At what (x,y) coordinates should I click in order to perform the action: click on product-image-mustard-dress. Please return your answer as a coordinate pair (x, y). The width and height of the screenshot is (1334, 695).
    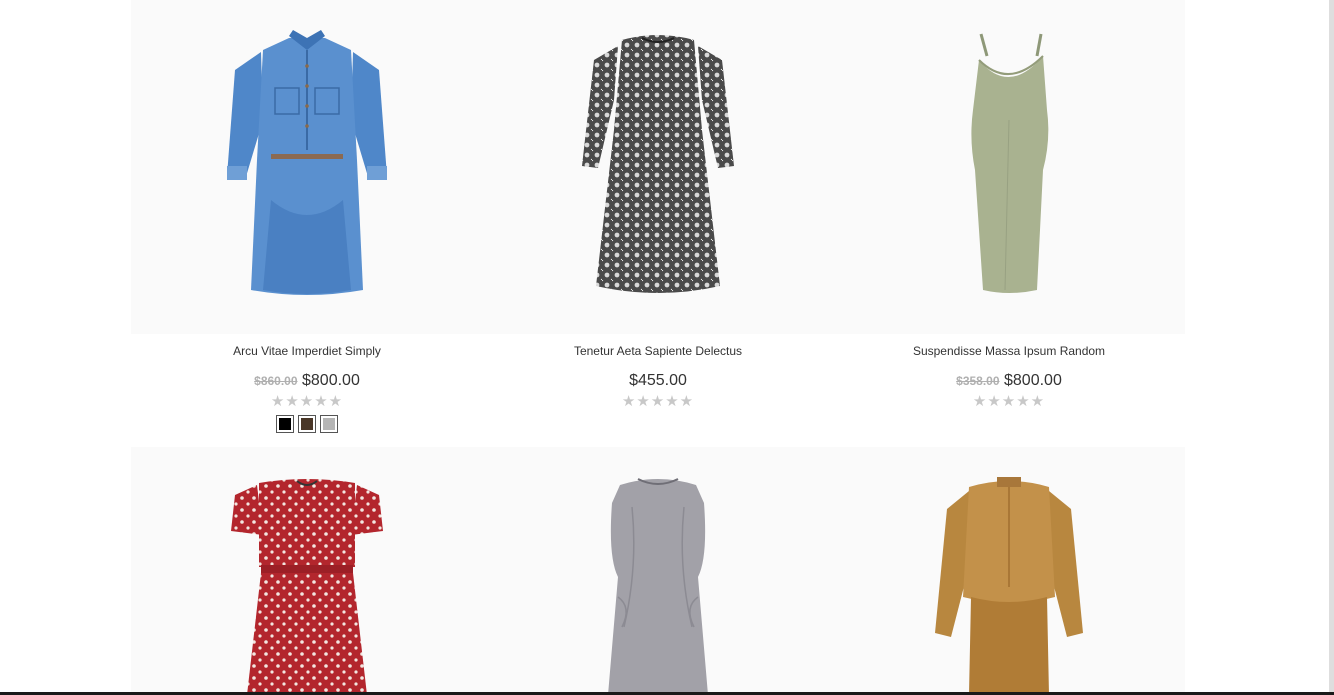
    Looking at the image, I should click on (1009, 571).